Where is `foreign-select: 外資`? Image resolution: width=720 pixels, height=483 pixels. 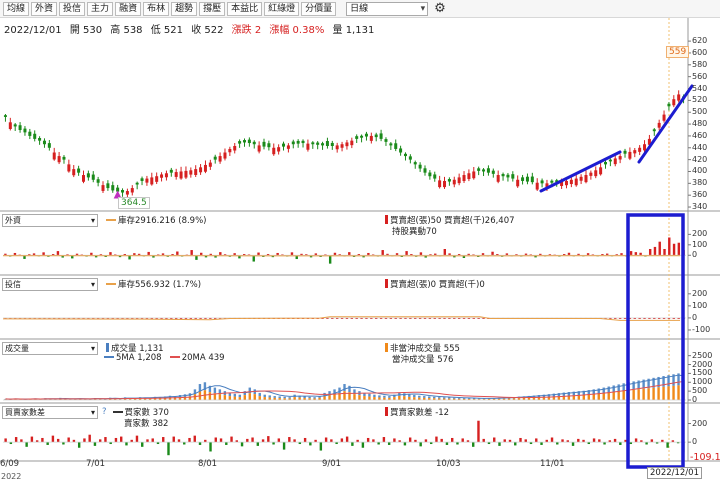 foreign-select: 外資 is located at coordinates (50, 220).